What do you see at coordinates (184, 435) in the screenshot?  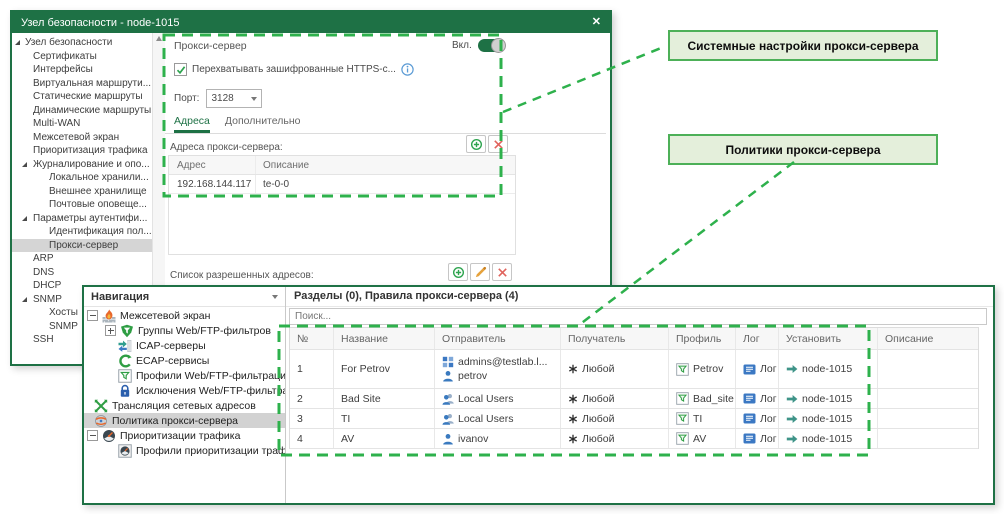 I see `nav-item-traffic-priorities: Приоритизации трафика` at bounding box center [184, 435].